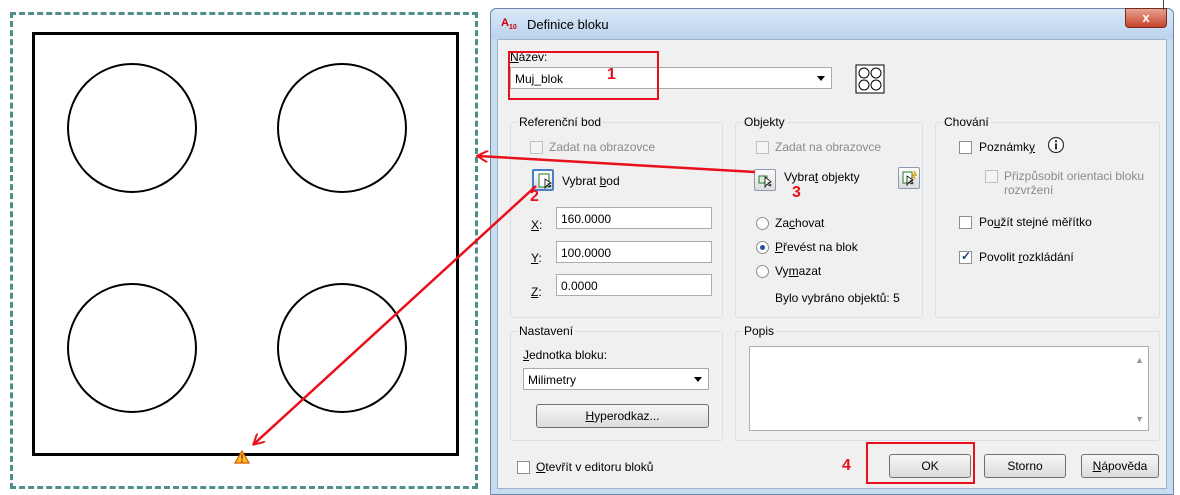 This screenshot has width=1180, height=495. Describe the element at coordinates (816, 247) in the screenshot. I see `convert-to-block-label: Převést na blok` at that location.